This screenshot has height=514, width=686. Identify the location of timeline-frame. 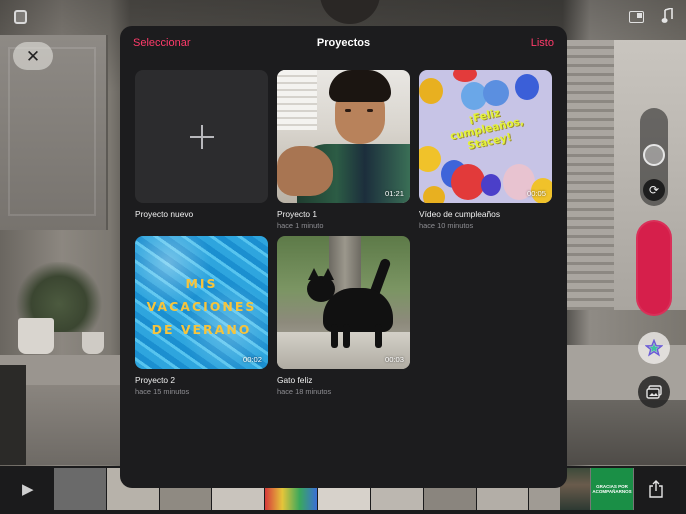
(80, 489).